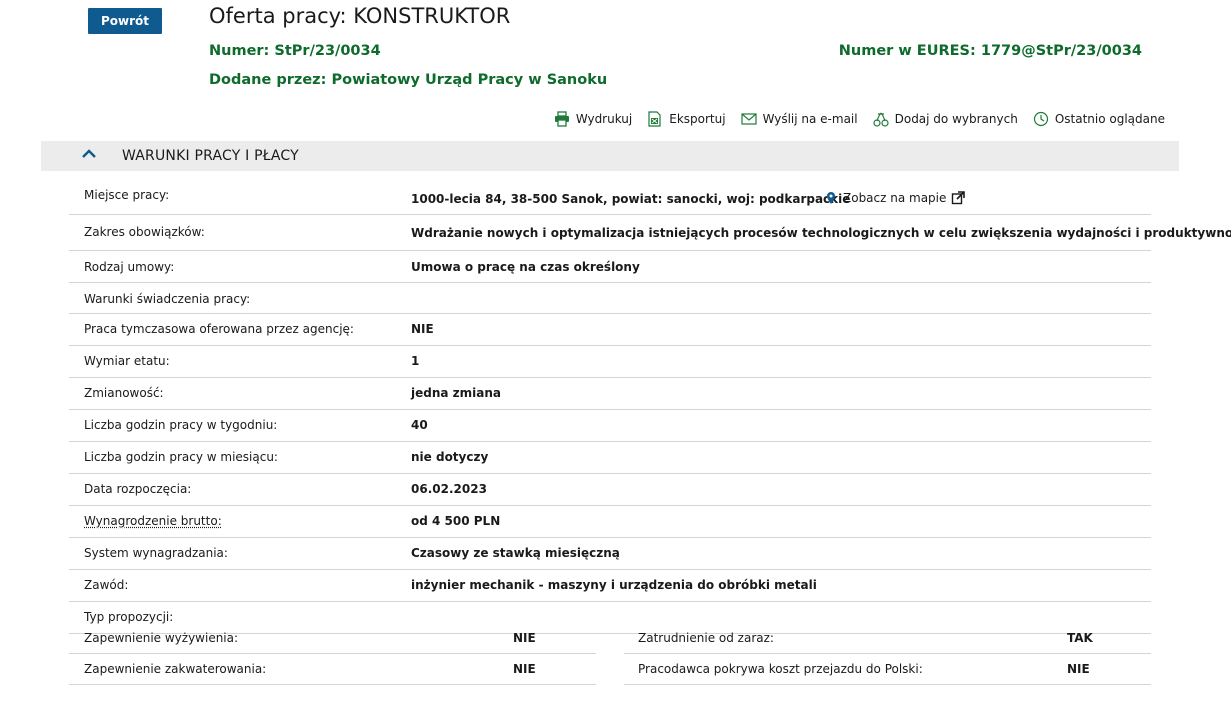 The width and height of the screenshot is (1231, 720). Describe the element at coordinates (610, 298) in the screenshot. I see `table-row: Warunki świadczenia pracy:` at that location.